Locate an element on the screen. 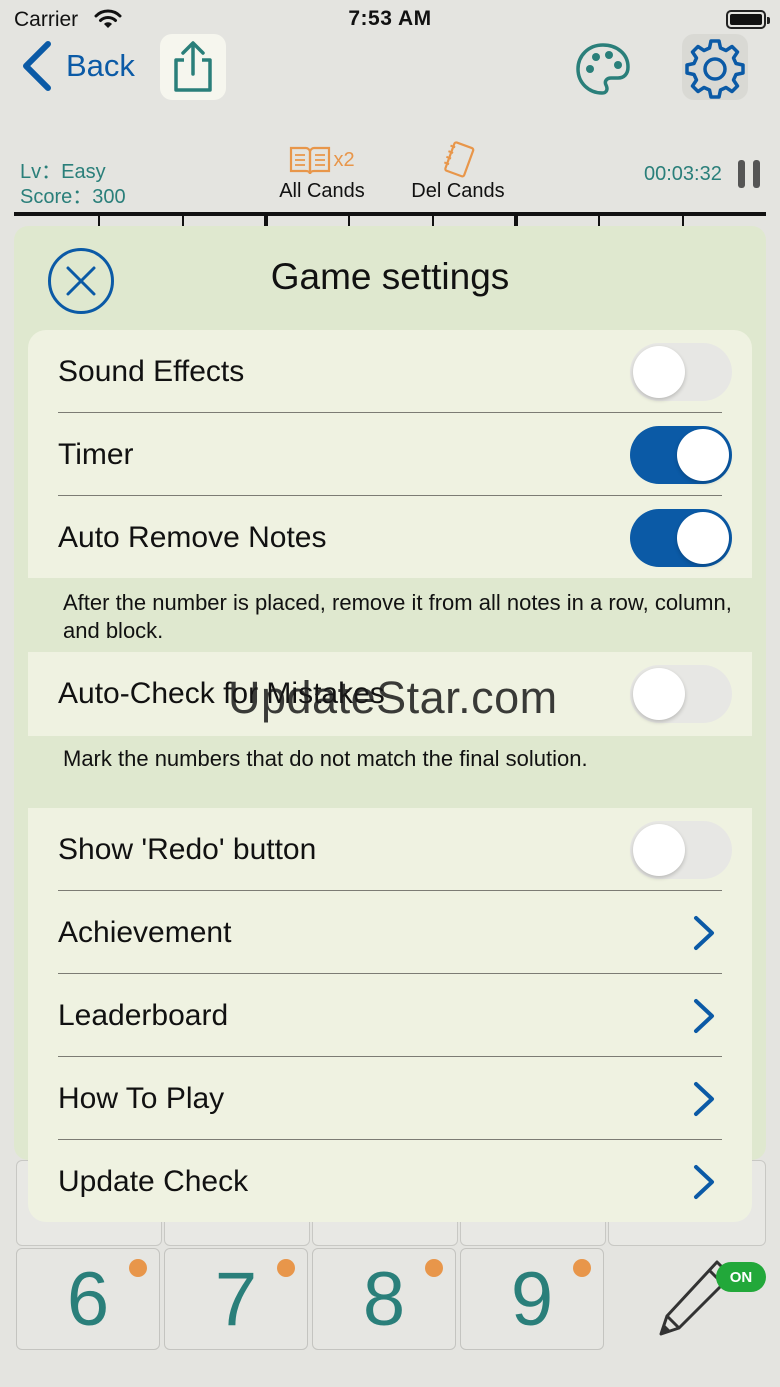 The image size is (780, 1387). theme-palette-button is located at coordinates (603, 69).